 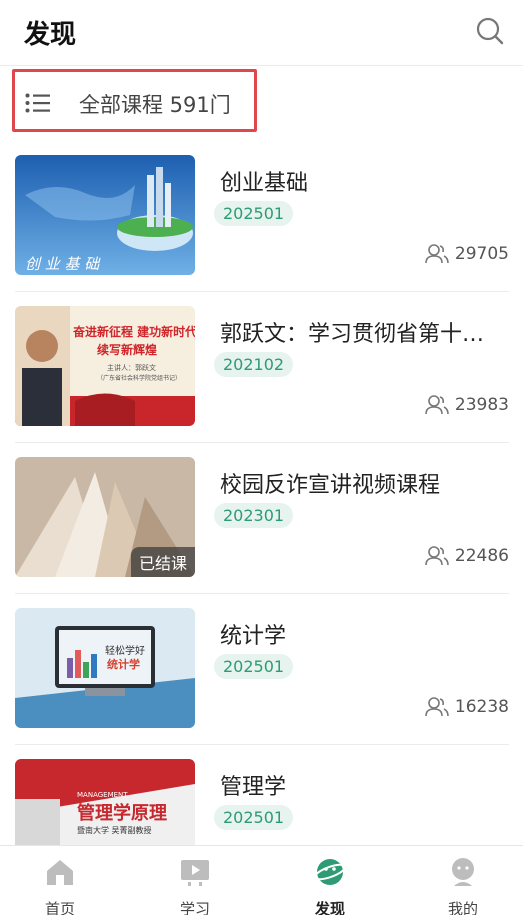 I want to click on learner-count: 22486, so click(x=467, y=556).